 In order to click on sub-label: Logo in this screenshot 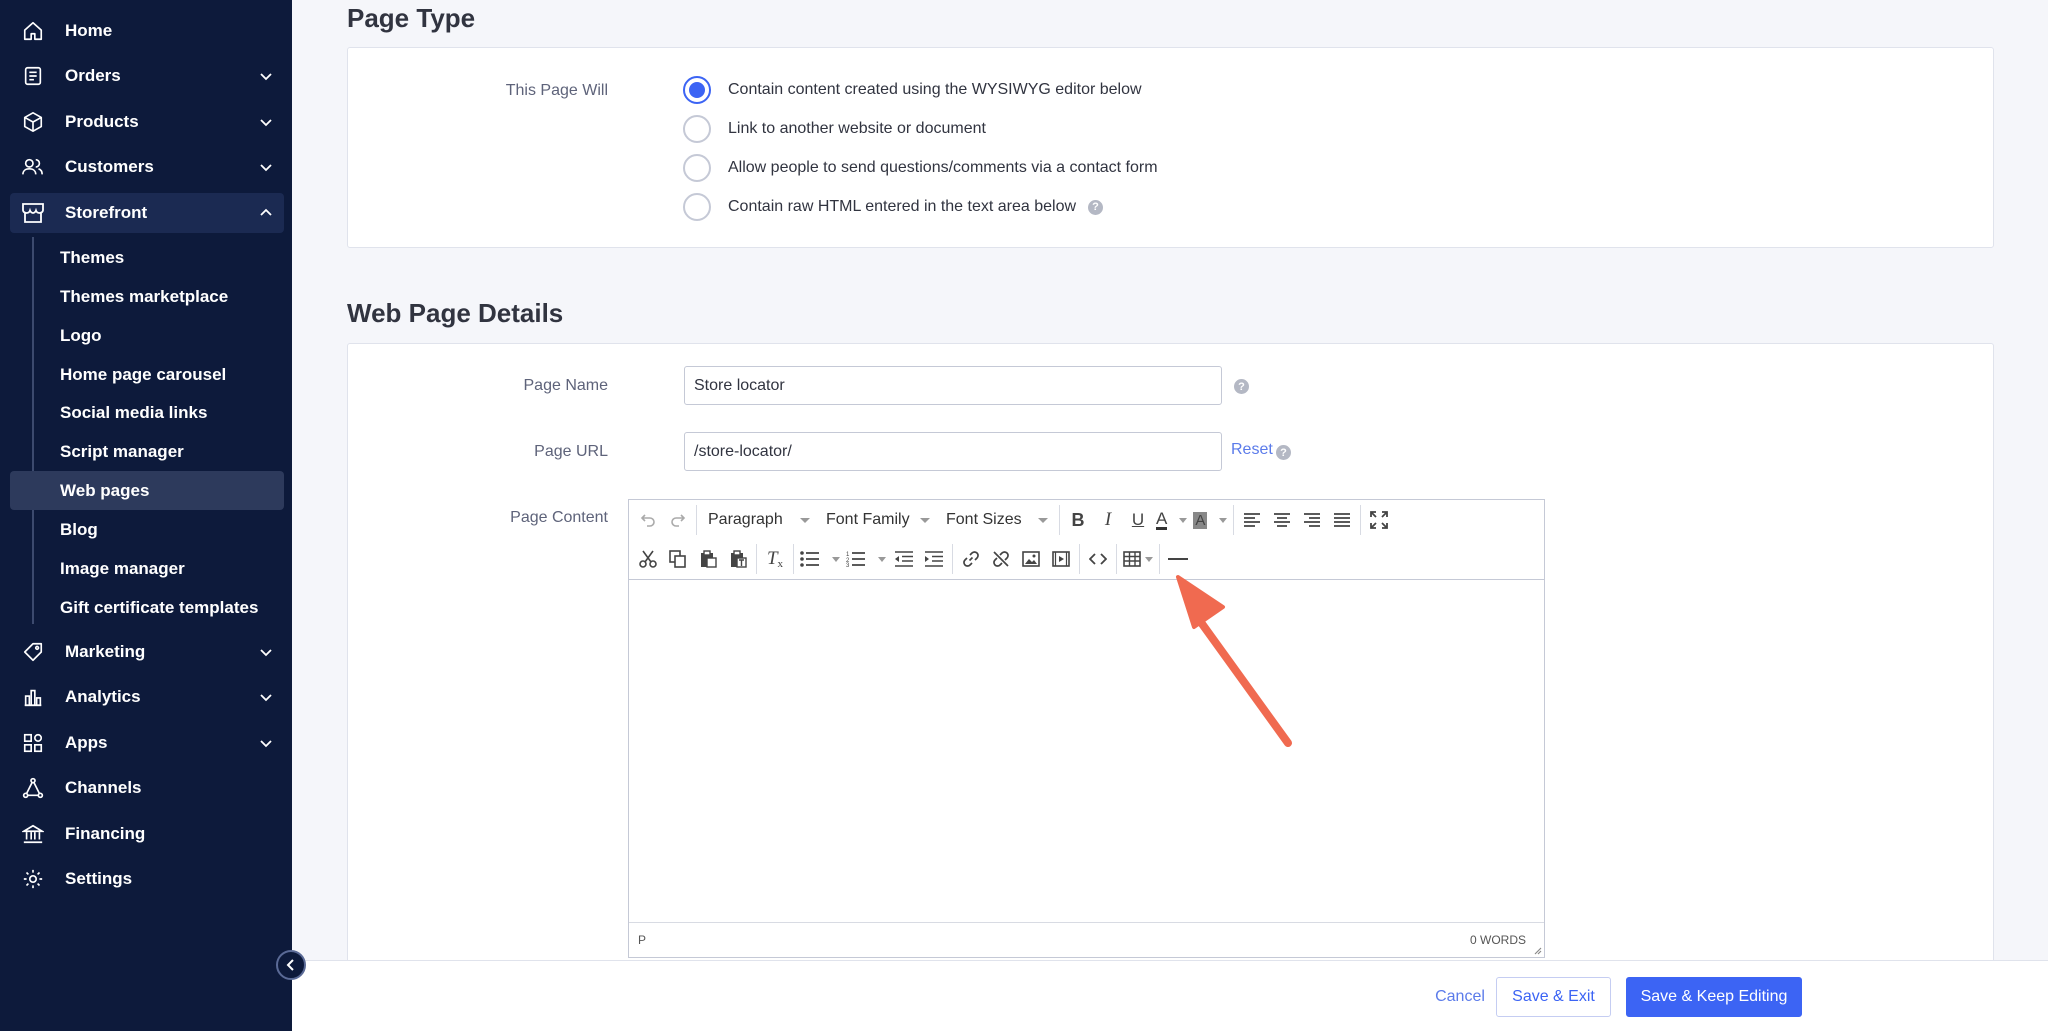, I will do `click(81, 335)`.